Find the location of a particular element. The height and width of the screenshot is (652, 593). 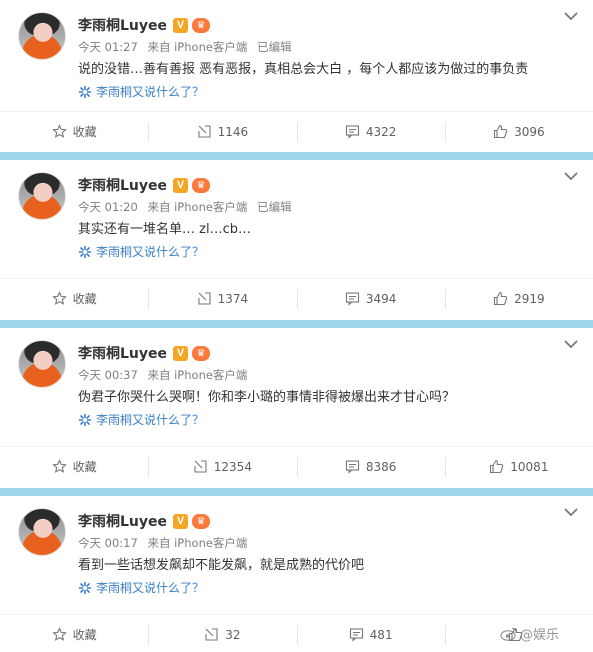

repost-count: 32 is located at coordinates (233, 634).